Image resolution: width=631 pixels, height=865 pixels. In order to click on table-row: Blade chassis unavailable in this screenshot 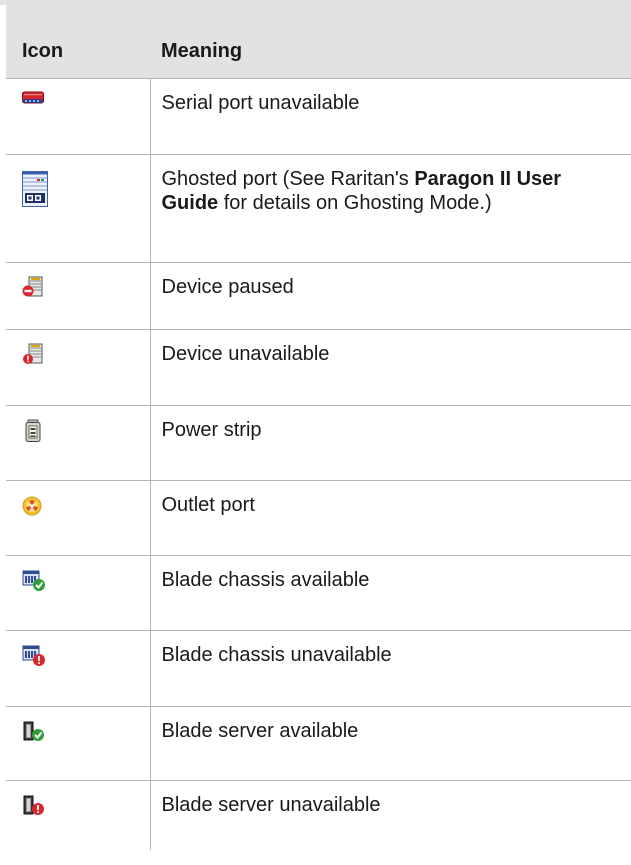, I will do `click(318, 667)`.